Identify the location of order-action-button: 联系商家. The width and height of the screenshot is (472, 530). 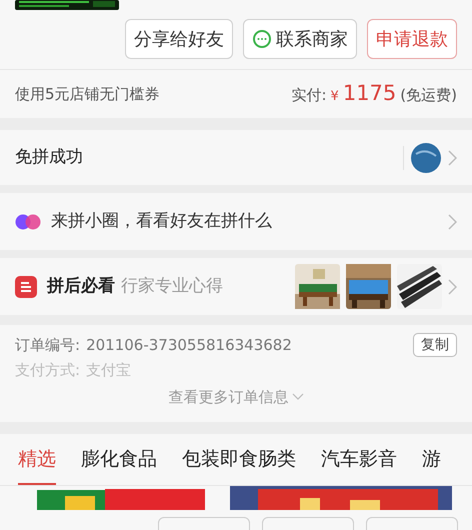
(300, 39).